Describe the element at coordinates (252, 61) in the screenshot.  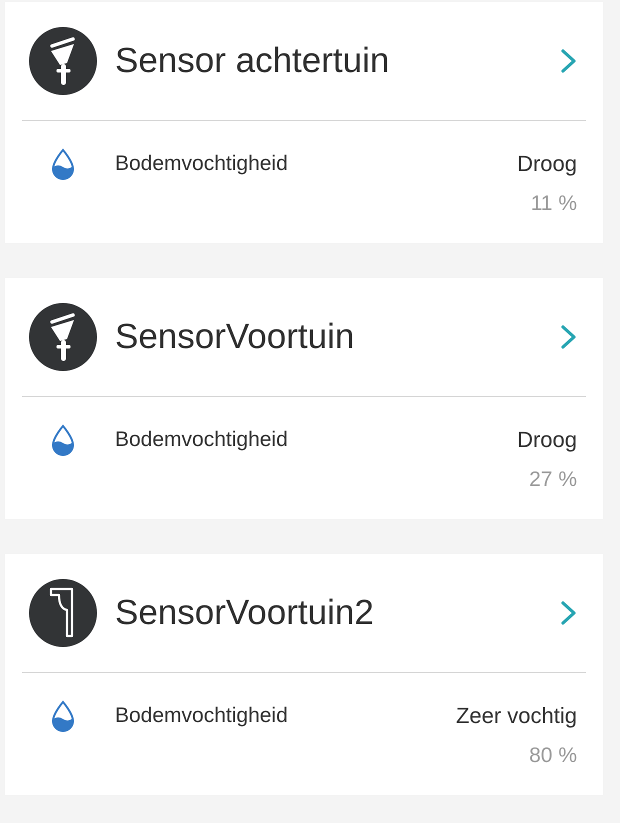
I see `sensor-name: Sensor achtertuin` at that location.